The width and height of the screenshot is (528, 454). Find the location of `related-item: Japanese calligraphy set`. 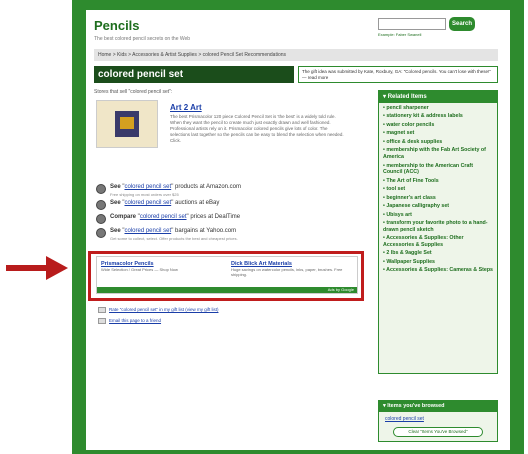

related-item: Japanese calligraphy set is located at coordinates (438, 206).